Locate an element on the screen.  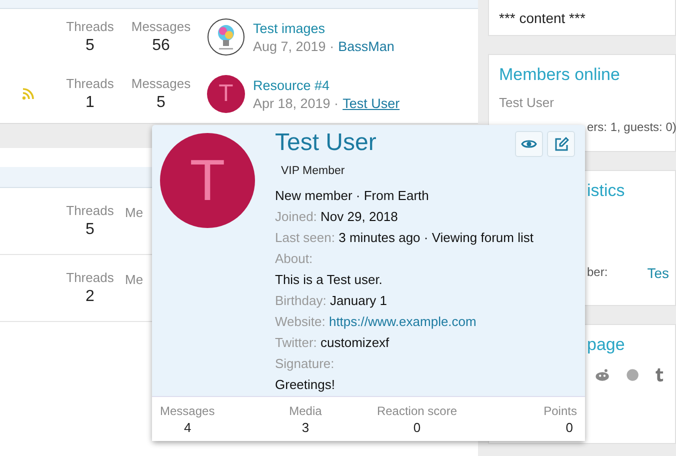
thread-title-link: Resource #4 is located at coordinates (326, 85).